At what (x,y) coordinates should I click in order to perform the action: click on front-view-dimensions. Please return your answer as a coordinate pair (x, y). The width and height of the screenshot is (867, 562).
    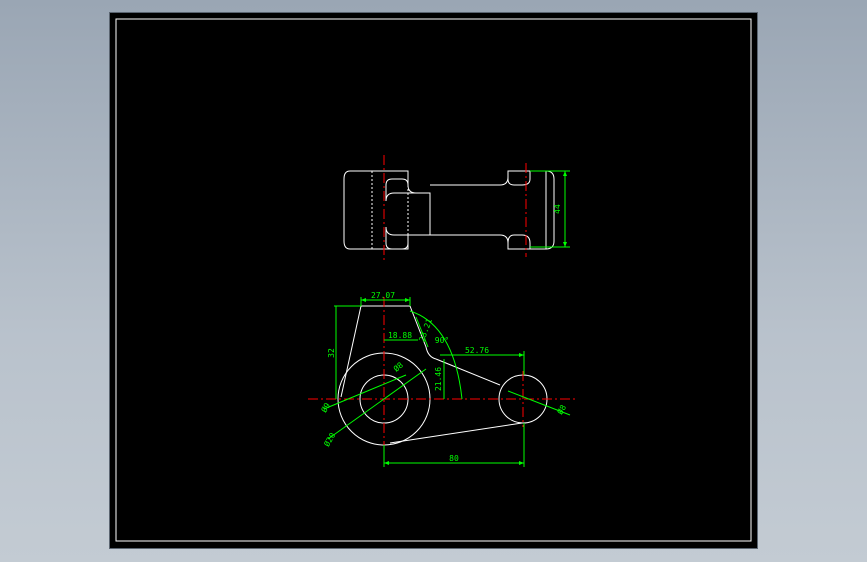
    Looking at the image, I should click on (447, 382).